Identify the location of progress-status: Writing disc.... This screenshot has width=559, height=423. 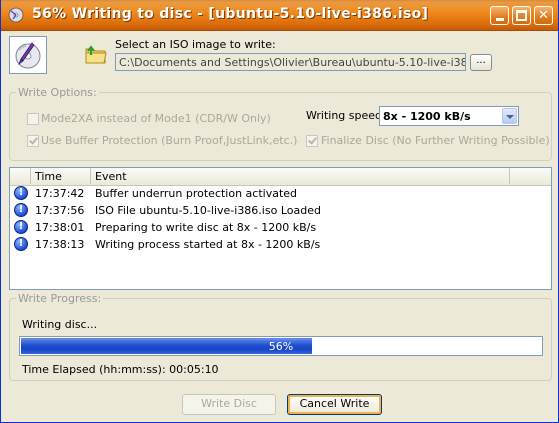
(60, 324).